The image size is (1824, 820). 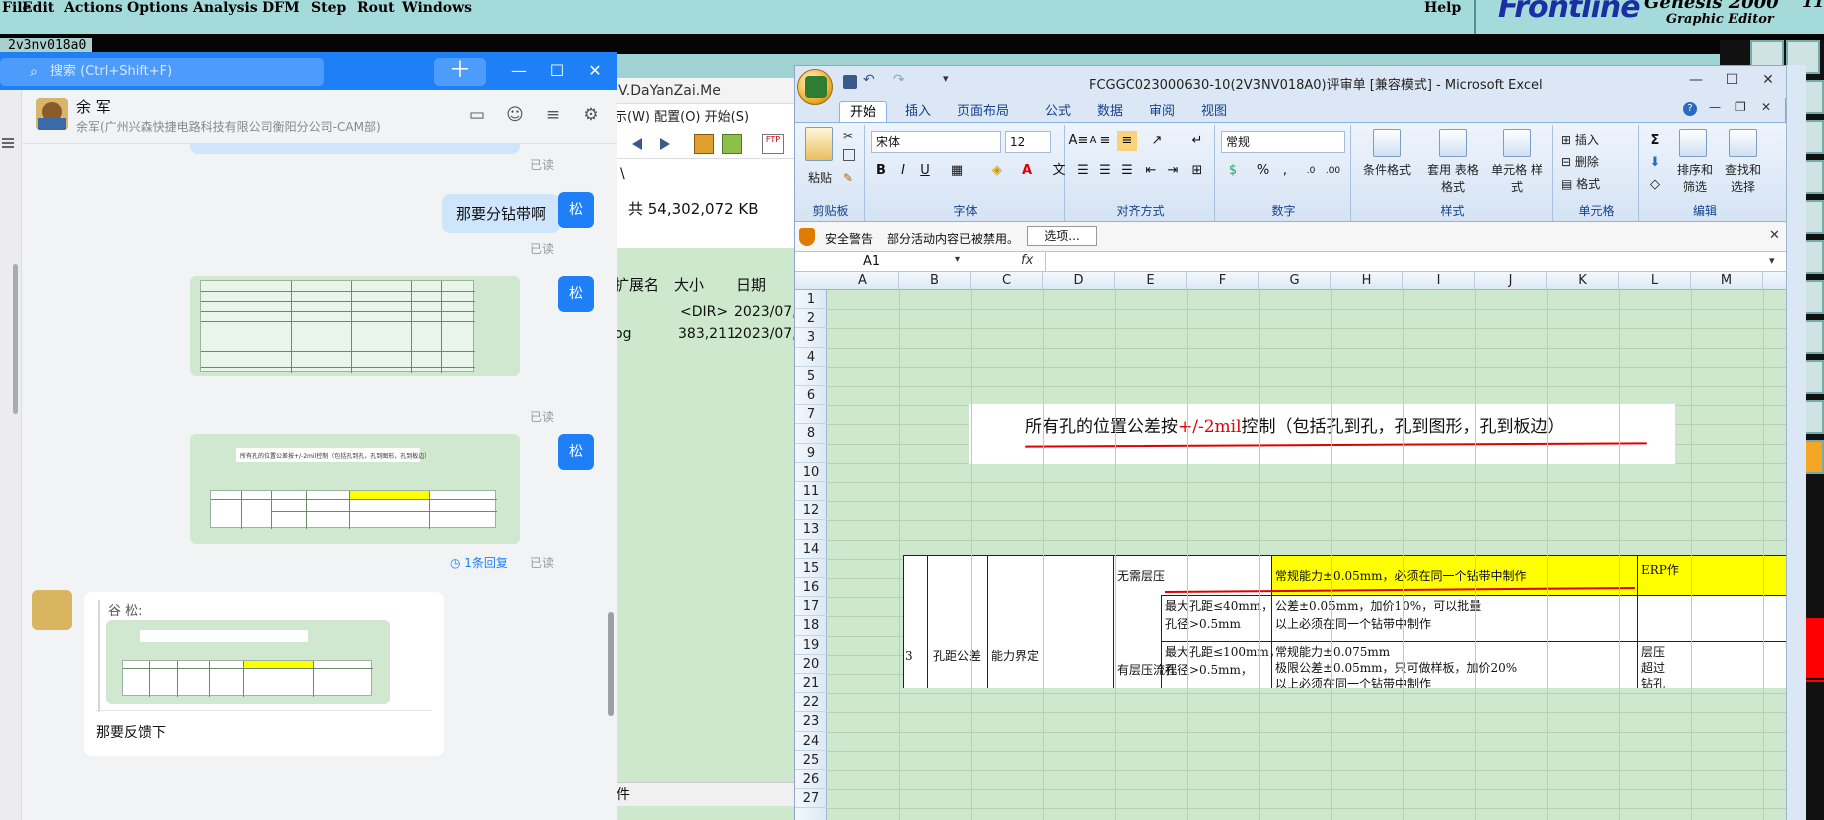 I want to click on ribbon-minimize-icon: —, so click(x=1715, y=107).